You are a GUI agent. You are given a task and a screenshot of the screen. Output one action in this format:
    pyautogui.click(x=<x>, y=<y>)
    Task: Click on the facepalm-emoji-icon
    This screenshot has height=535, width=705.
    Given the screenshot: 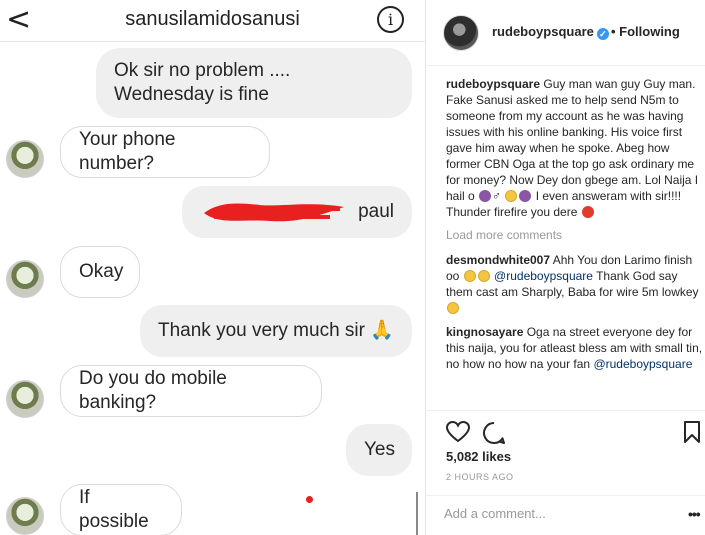 What is the action you would take?
    pyautogui.click(x=525, y=196)
    